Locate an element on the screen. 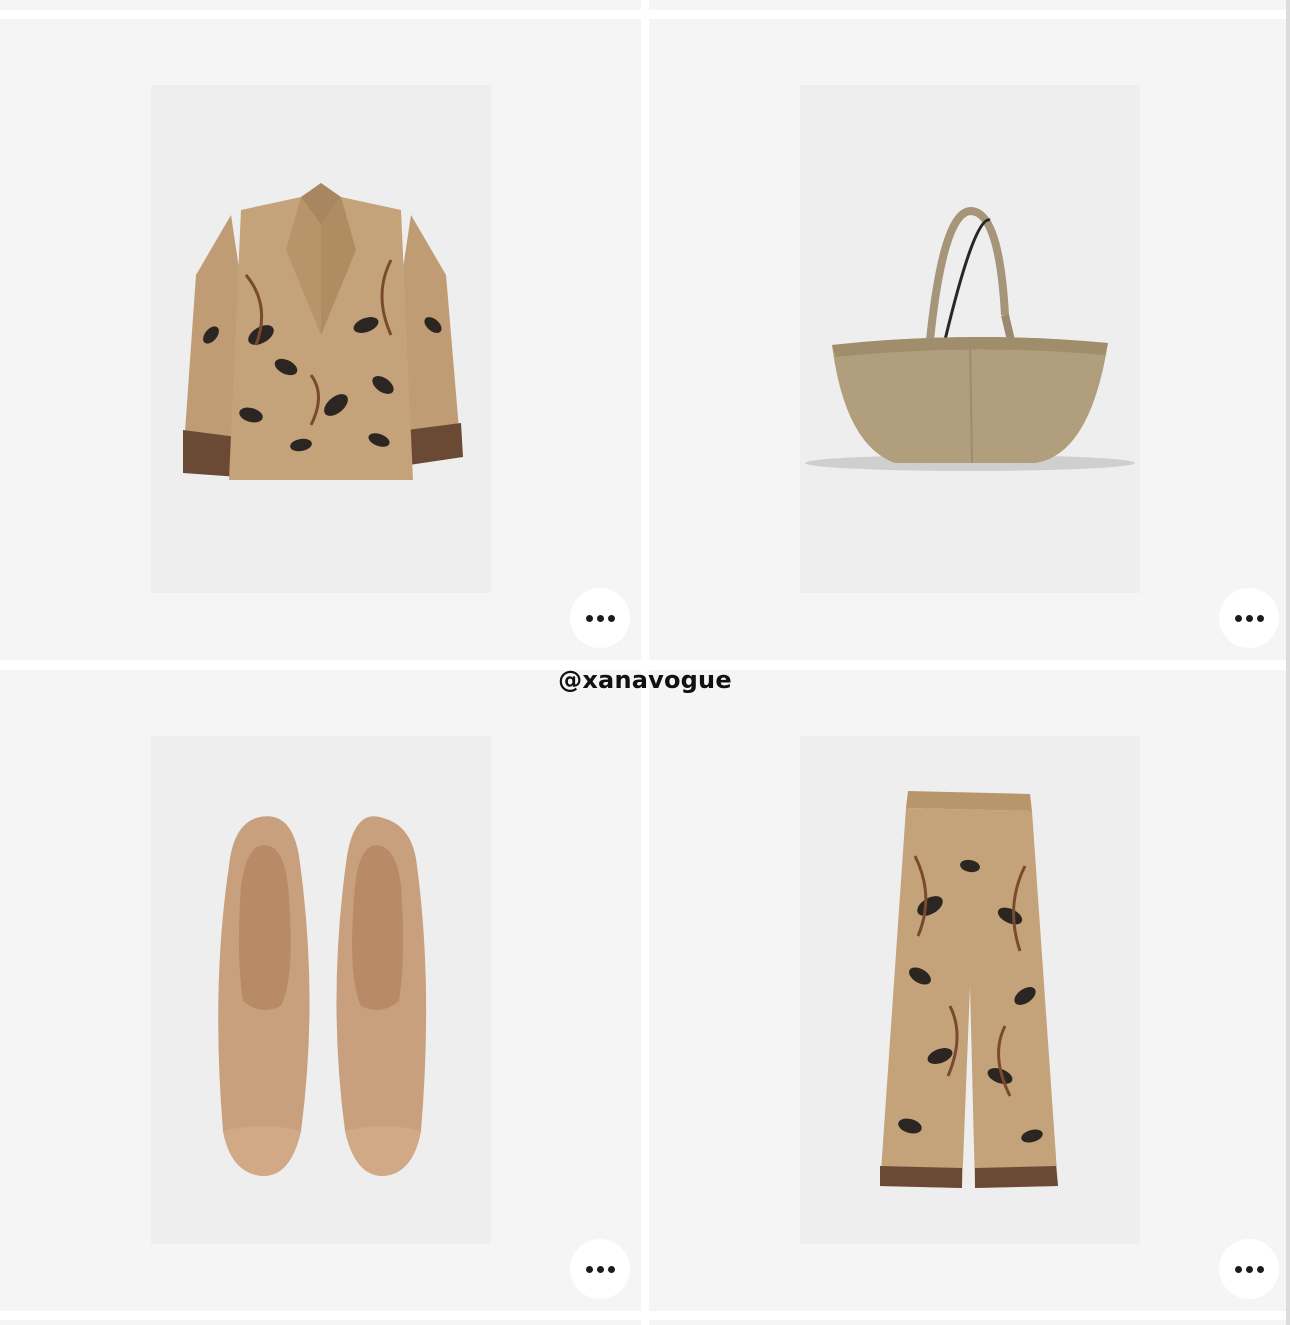 This screenshot has width=1290, height=1325. watermark-handle: @xanavogue is located at coordinates (645, 680).